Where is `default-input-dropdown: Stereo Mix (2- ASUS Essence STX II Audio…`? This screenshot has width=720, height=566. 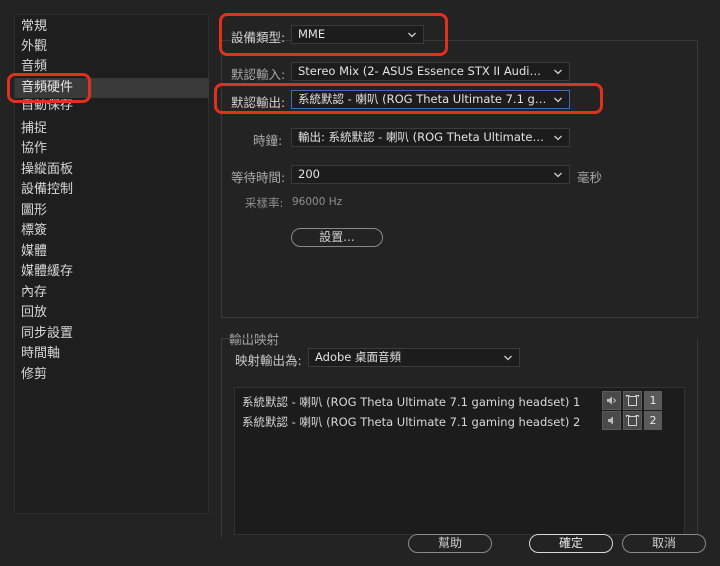 default-input-dropdown: Stereo Mix (2- ASUS Essence STX II Audio… is located at coordinates (430, 71).